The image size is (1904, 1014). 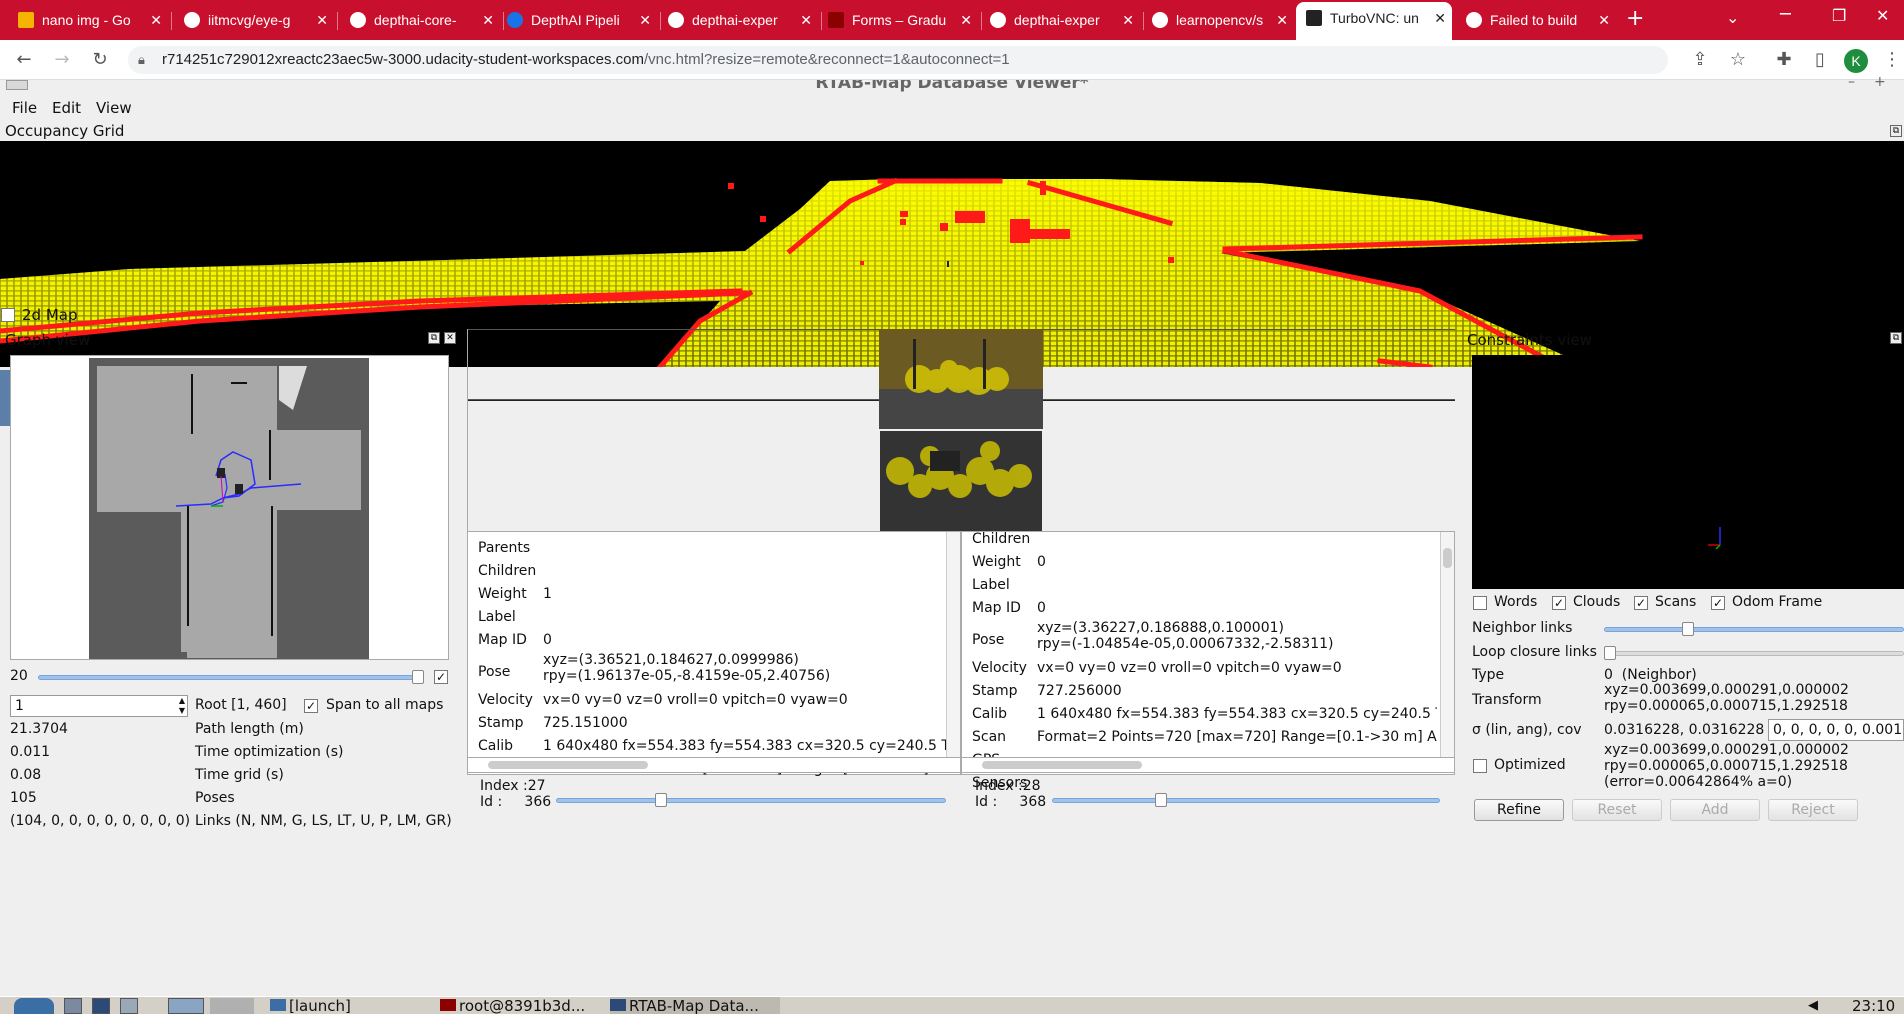 What do you see at coordinates (230, 677) in the screenshot?
I see `graph-slider` at bounding box center [230, 677].